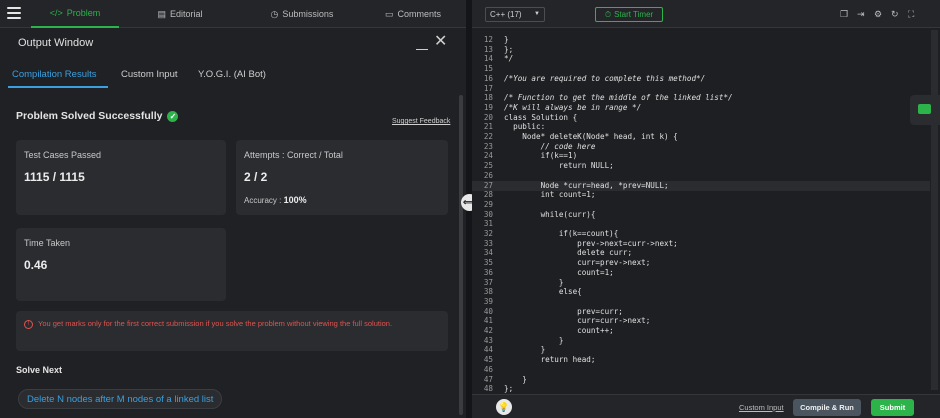  What do you see at coordinates (701, 147) in the screenshot?
I see `code-line: 23 // code here` at bounding box center [701, 147].